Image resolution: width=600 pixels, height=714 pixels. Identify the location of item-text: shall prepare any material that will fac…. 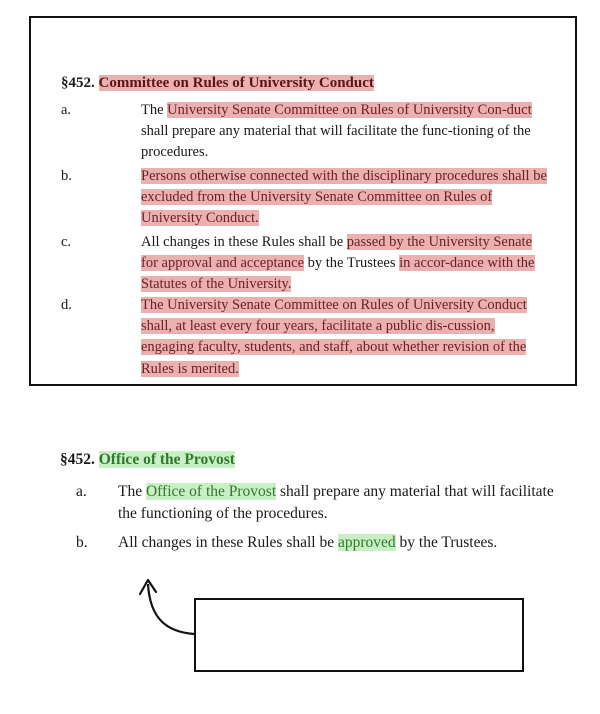
(336, 142).